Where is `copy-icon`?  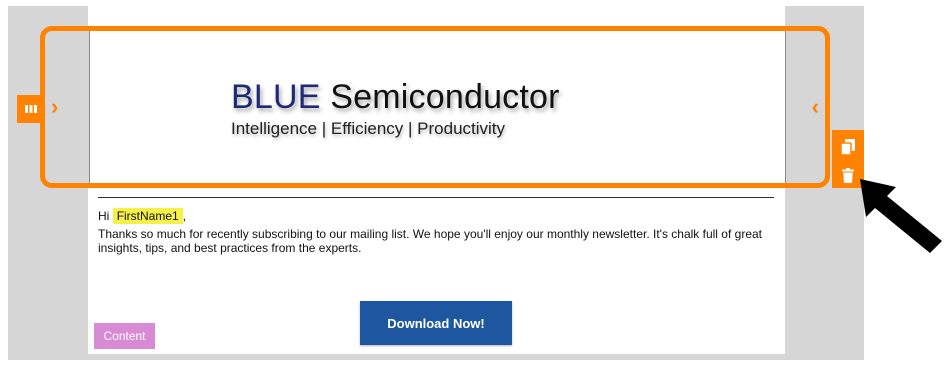
copy-icon is located at coordinates (848, 147).